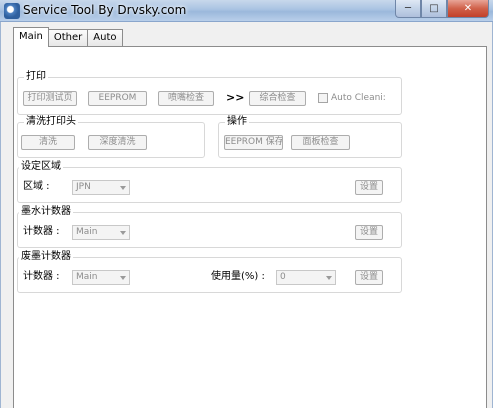 Image resolution: width=493 pixels, height=408 pixels. Describe the element at coordinates (105, 10) in the screenshot. I see `window-title: Service Tool By Drvsky.com` at that location.